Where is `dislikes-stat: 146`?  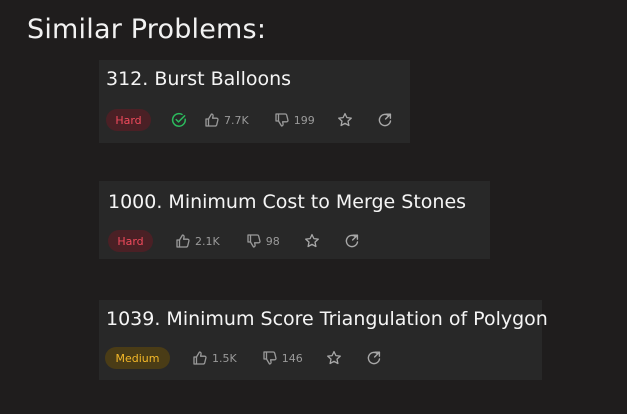 dislikes-stat: 146 is located at coordinates (282, 358).